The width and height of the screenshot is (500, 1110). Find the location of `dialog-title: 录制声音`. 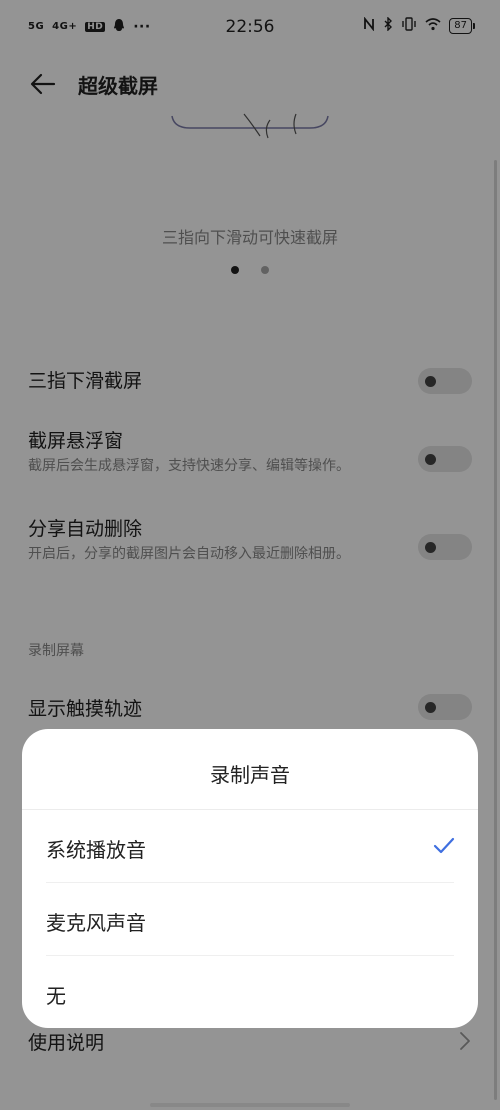

dialog-title: 录制声音 is located at coordinates (250, 775).